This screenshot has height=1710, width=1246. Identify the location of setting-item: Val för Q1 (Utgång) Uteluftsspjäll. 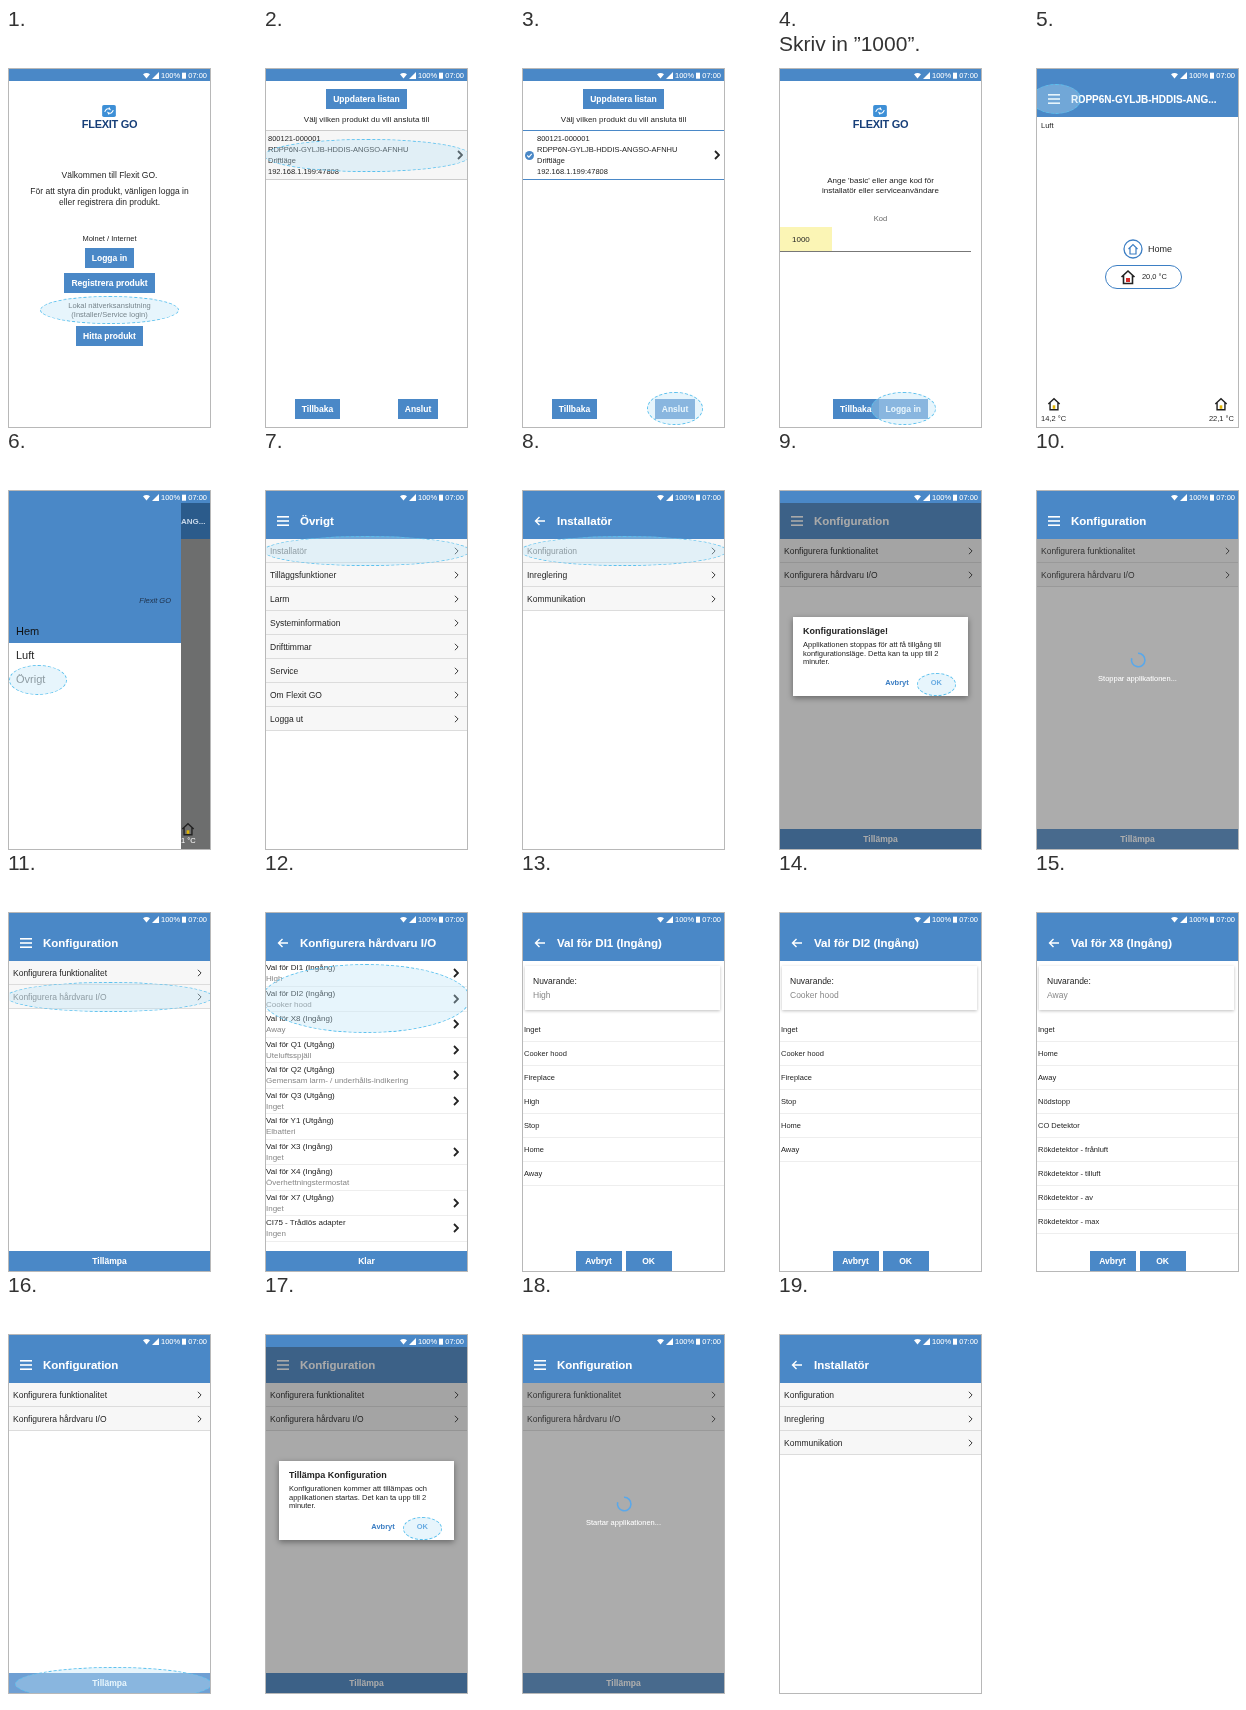
(366, 1050).